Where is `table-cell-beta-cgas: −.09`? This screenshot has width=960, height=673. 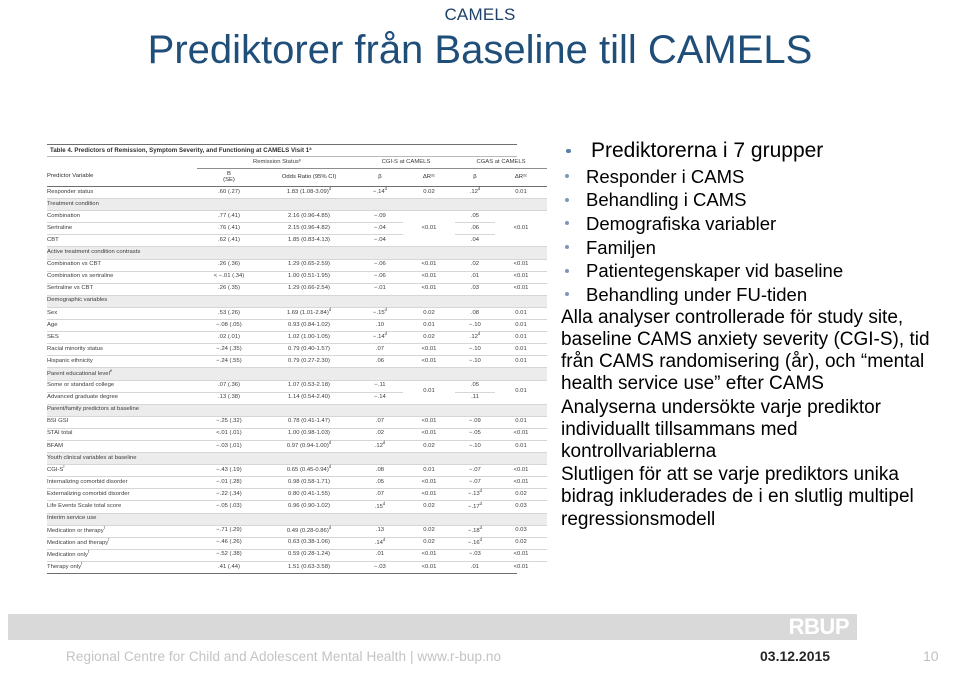 table-cell-beta-cgas: −.09 is located at coordinates (475, 422).